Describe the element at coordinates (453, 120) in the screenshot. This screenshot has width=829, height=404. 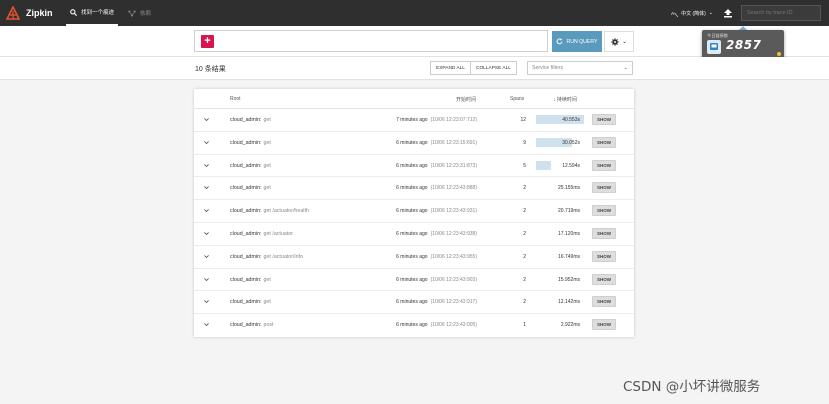
I see `timestamp: (10/06 12:23:07:712)` at that location.